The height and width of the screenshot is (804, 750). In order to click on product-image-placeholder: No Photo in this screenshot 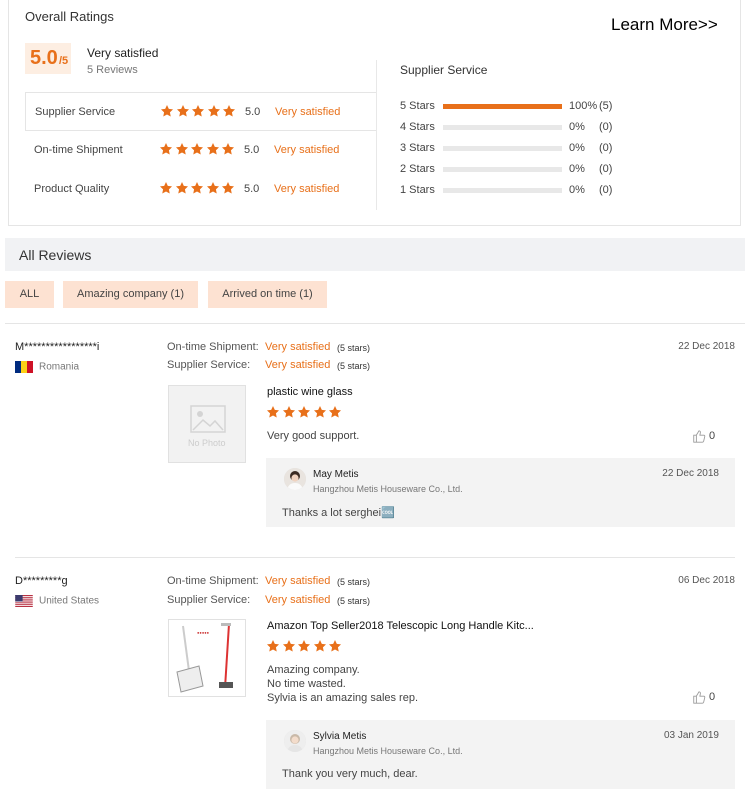, I will do `click(207, 424)`.